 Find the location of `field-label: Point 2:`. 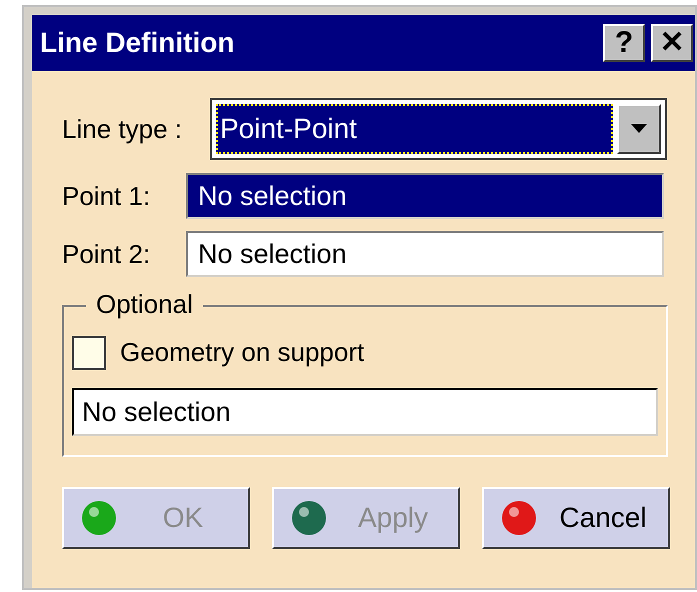

field-label: Point 2: is located at coordinates (107, 254).